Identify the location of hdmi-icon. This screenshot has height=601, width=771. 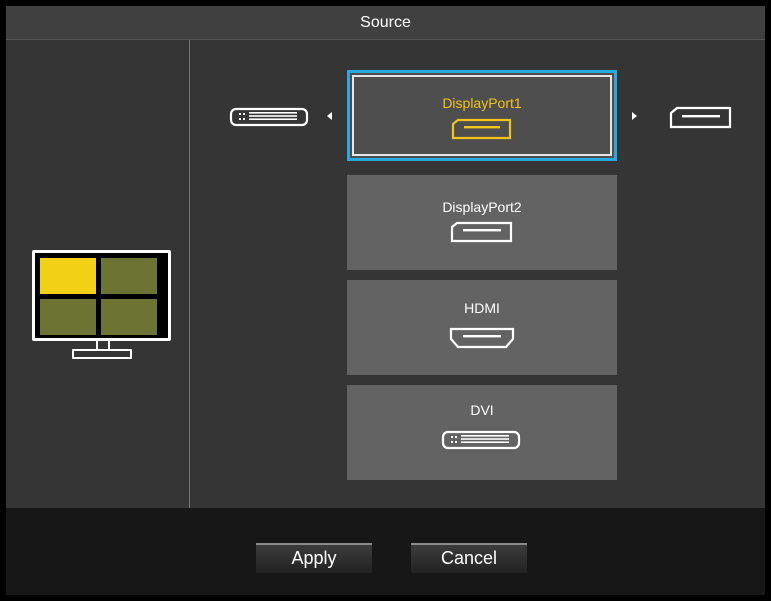
(482, 338).